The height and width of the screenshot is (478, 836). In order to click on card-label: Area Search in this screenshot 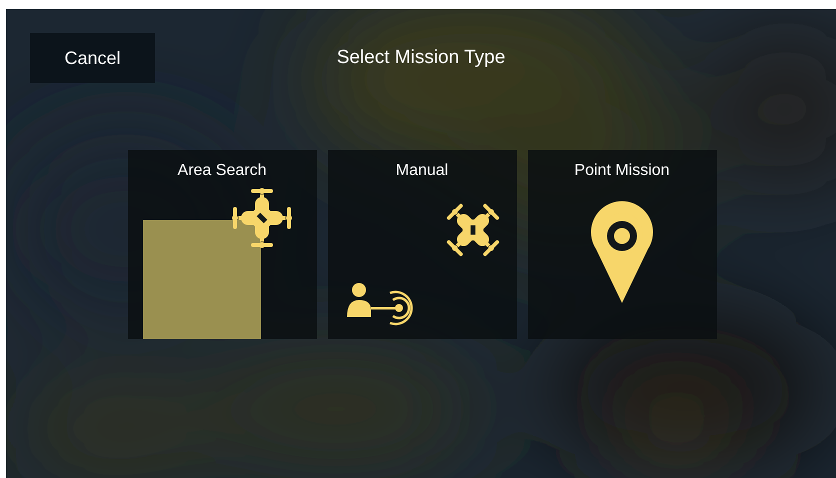, I will do `click(222, 171)`.